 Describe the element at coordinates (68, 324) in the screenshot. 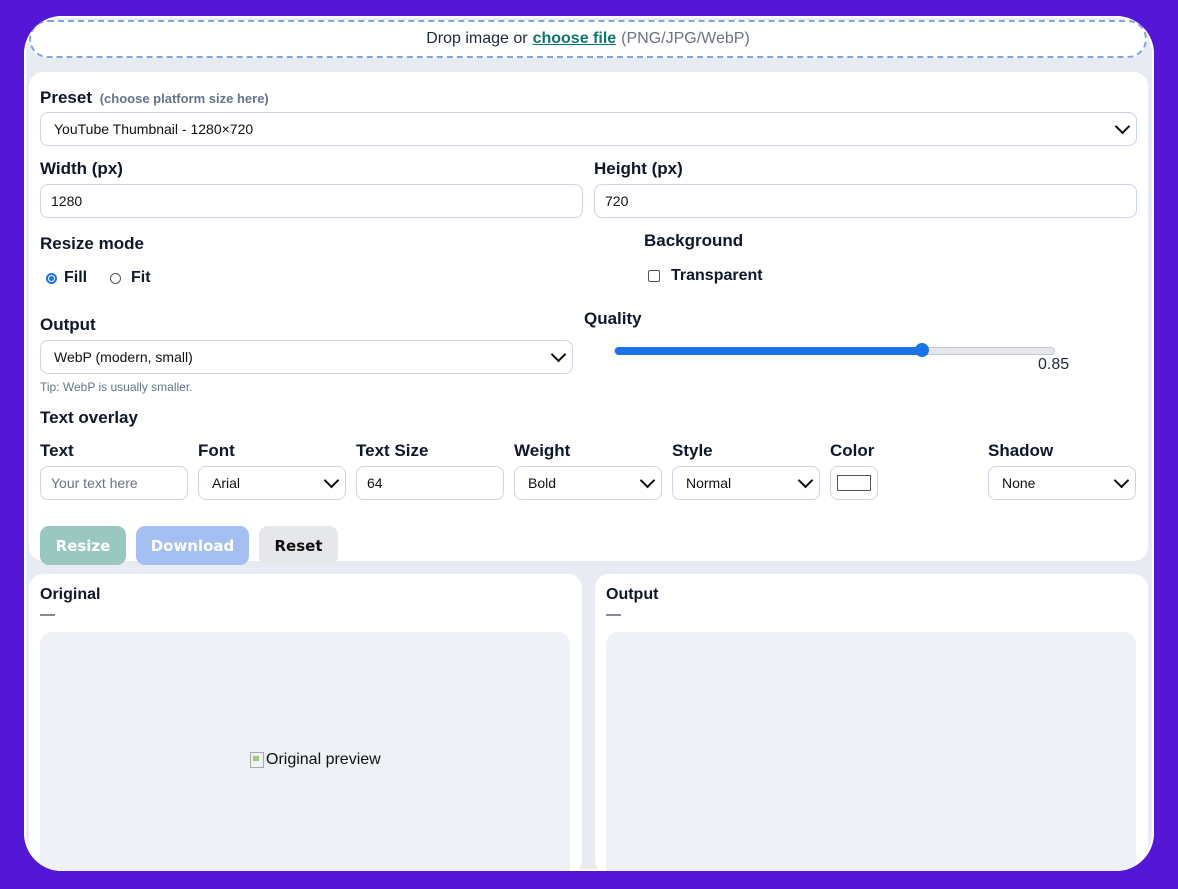

I see `output-label: Output` at that location.